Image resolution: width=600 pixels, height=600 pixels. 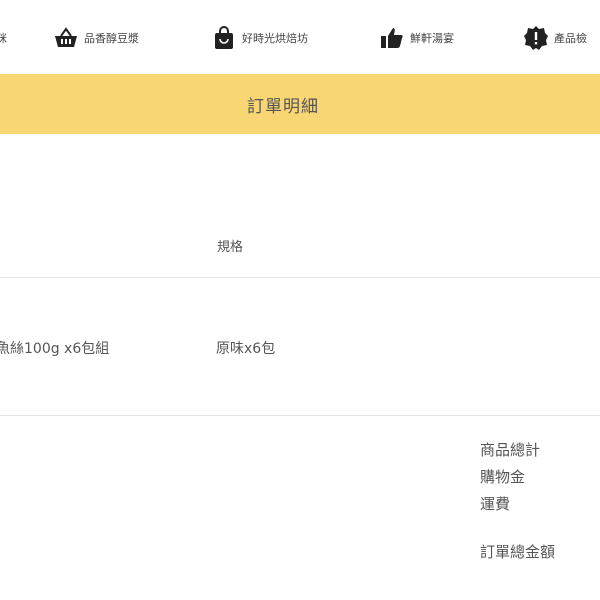 What do you see at coordinates (111, 38) in the screenshot?
I see `nav-item-label: 品香醇豆漿` at bounding box center [111, 38].